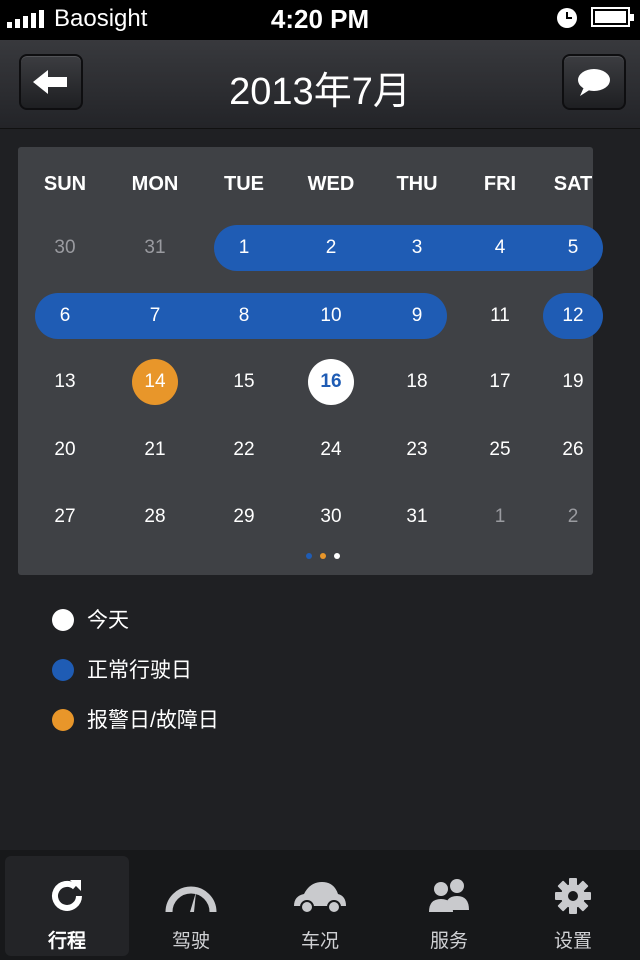 The image size is (640, 960). Describe the element at coordinates (417, 316) in the screenshot. I see `calendar-day: 9` at that location.